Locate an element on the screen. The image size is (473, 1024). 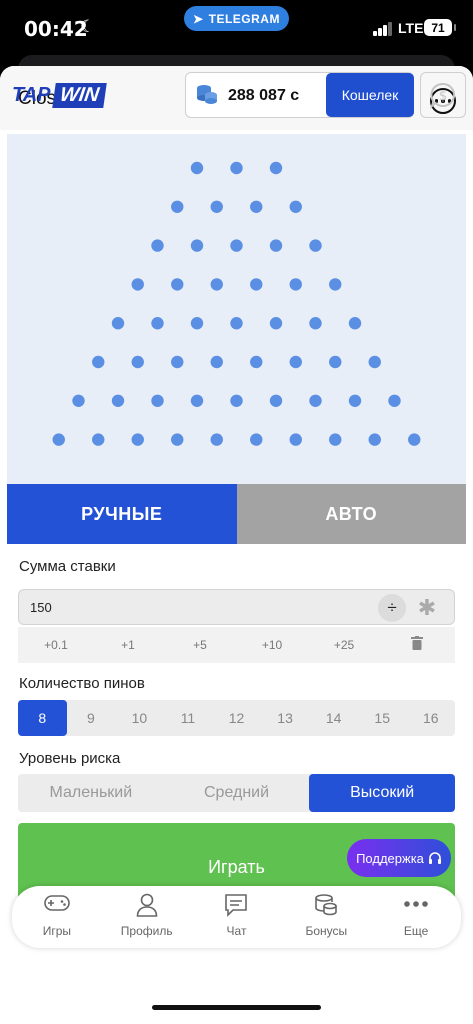
headphones-icon is located at coordinates (434, 858).